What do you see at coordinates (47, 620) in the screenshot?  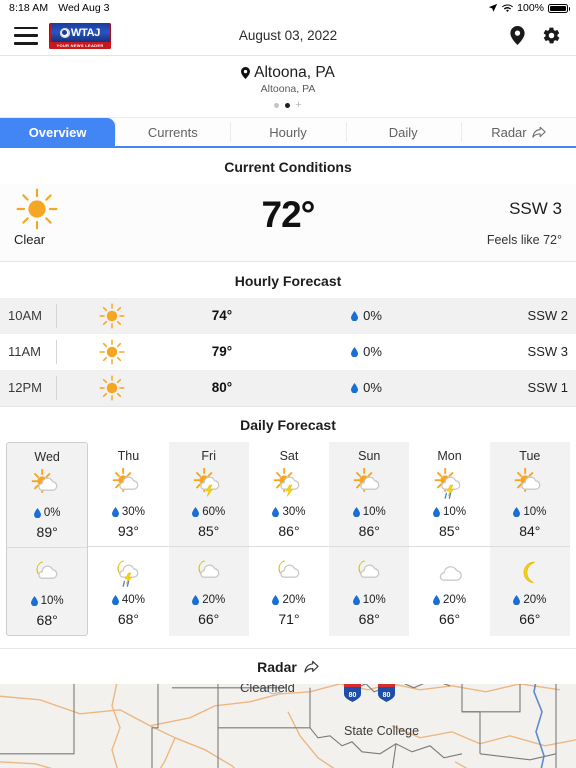 I see `daily-low-temperature: 68°` at bounding box center [47, 620].